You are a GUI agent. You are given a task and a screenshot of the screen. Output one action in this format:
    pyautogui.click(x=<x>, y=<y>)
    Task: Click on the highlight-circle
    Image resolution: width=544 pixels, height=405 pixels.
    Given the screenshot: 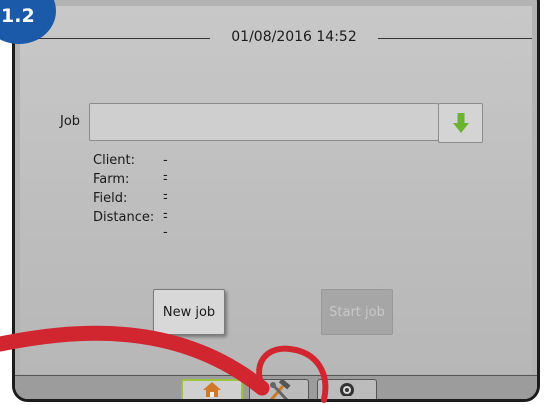 What is the action you would take?
    pyautogui.click(x=292, y=374)
    